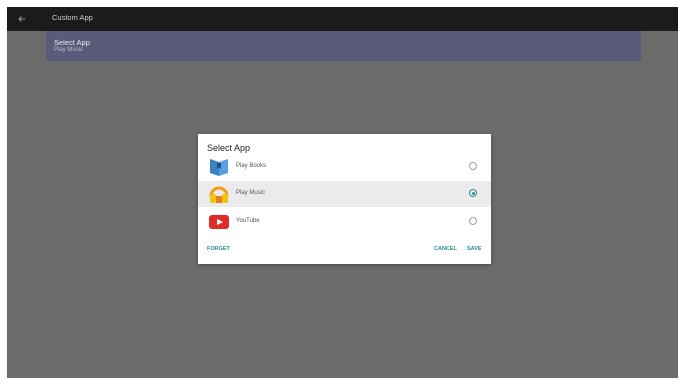 This screenshot has width=685, height=385. Describe the element at coordinates (344, 194) in the screenshot. I see `option-play-music: Play Music` at that location.